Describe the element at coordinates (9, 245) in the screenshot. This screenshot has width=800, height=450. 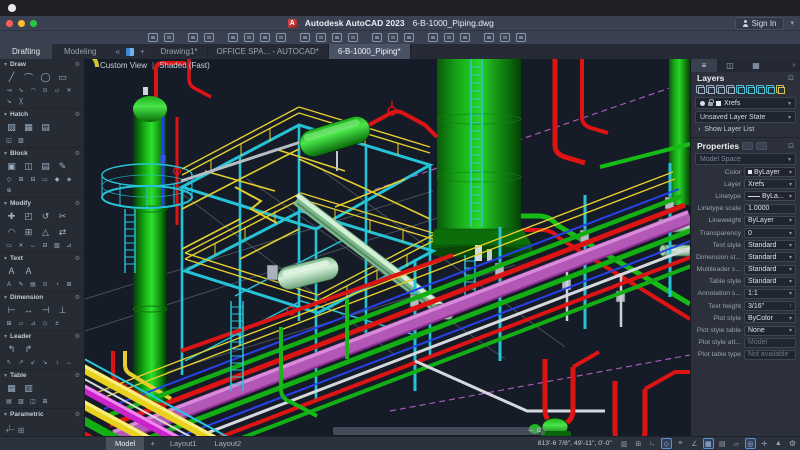
I see `modify-subtool-1-icon: ▭` at that location.